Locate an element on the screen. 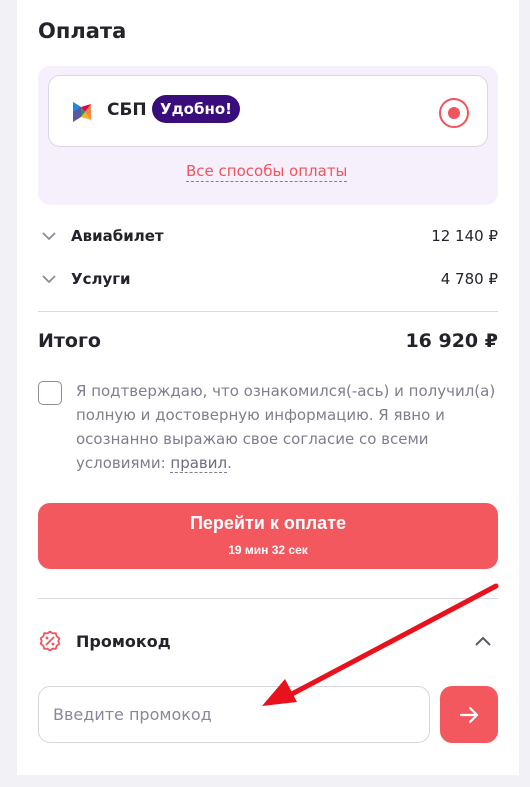 This screenshot has width=530, height=787. consent-suffix: . is located at coordinates (229, 463).